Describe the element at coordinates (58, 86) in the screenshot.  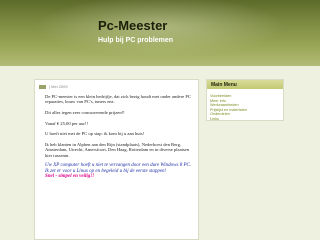
I see `post-date: | Mei 2009` at that location.